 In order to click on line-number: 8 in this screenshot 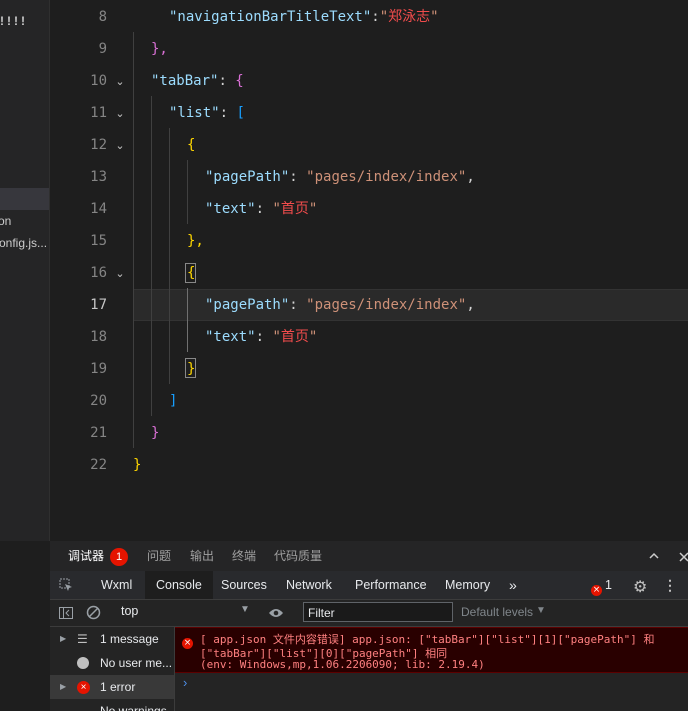, I will do `click(102, 17)`.